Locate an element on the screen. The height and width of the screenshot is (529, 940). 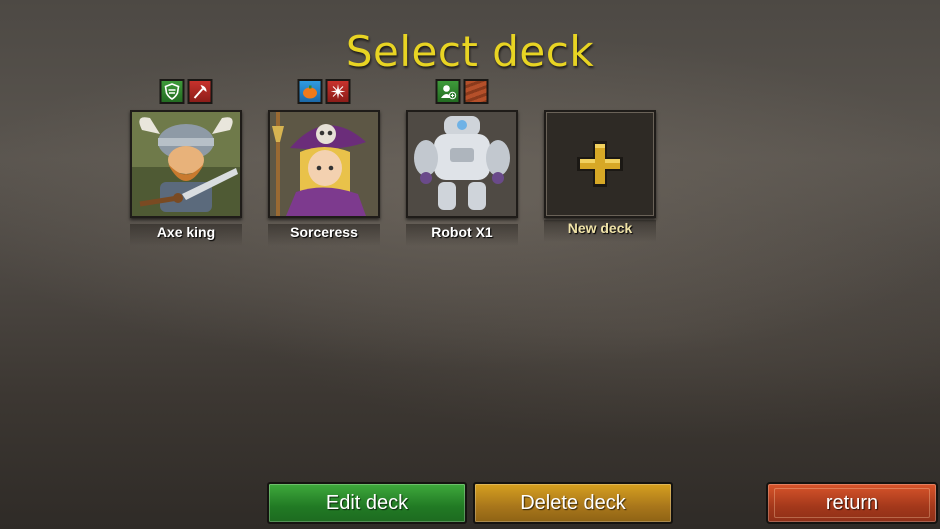
wood-icon is located at coordinates (476, 91).